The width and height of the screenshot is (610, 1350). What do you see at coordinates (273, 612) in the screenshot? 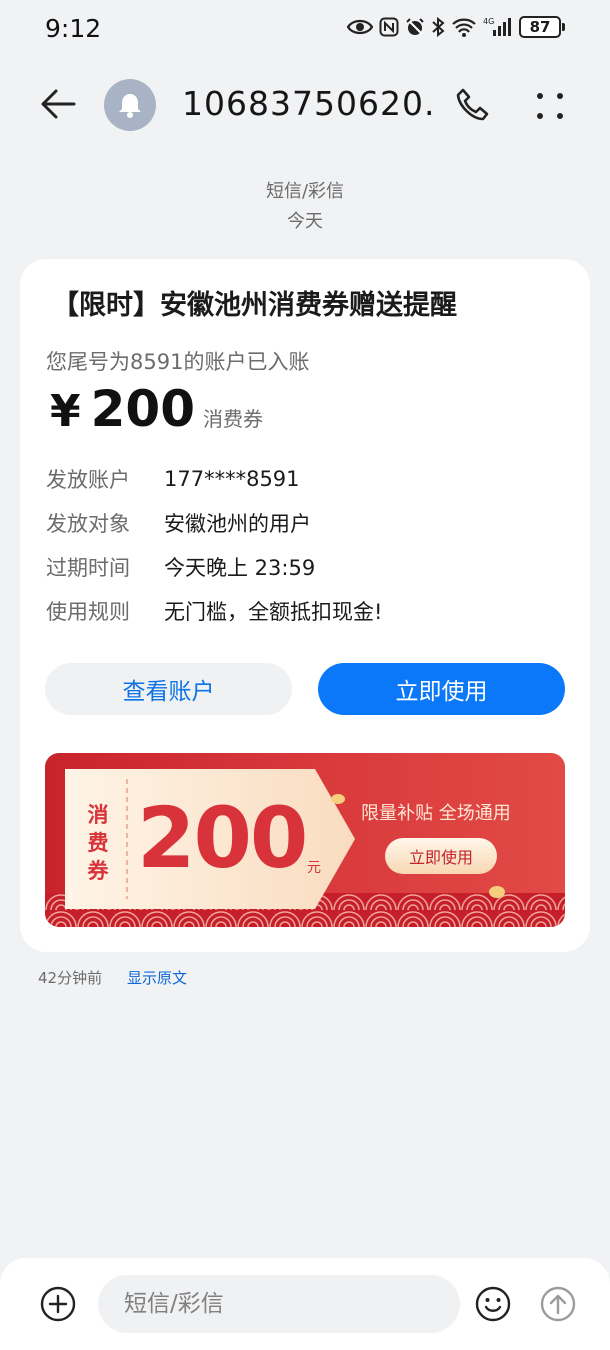
I see `info-value: 无门槛，全额抵扣现金!` at bounding box center [273, 612].